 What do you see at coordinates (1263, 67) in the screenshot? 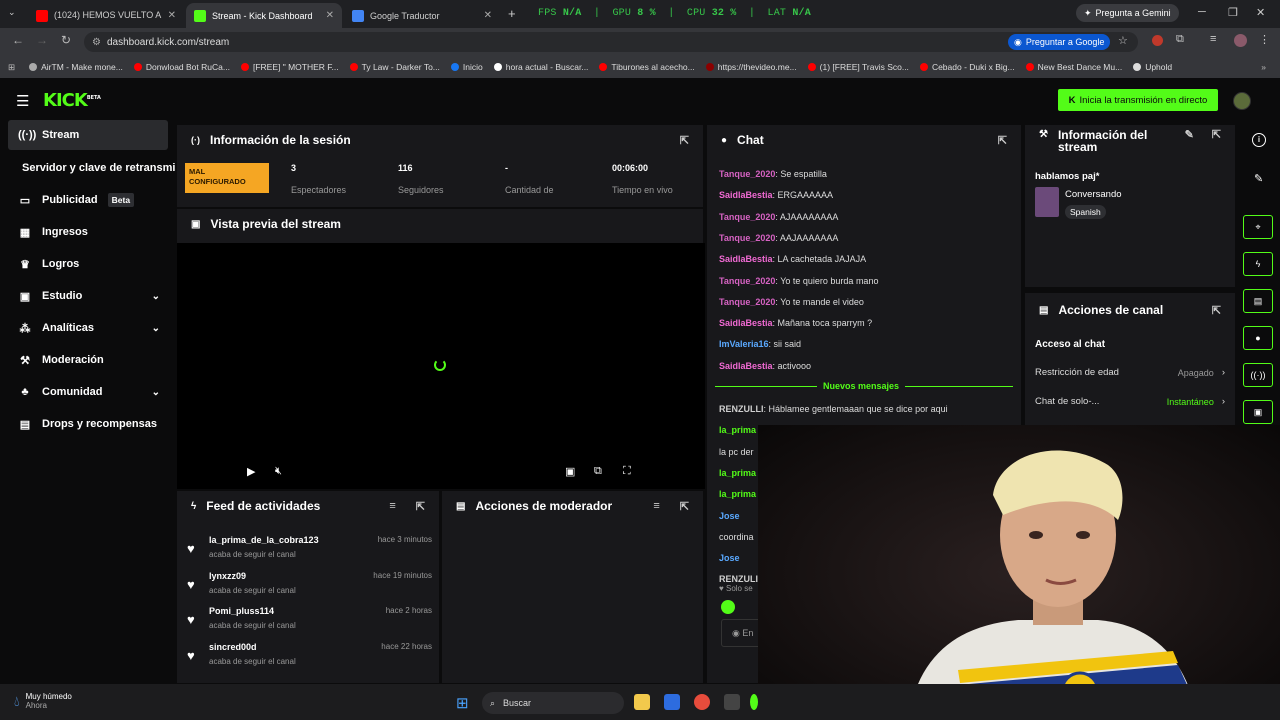
I see `bookmarks-overflow-icon: »` at bounding box center [1263, 67].